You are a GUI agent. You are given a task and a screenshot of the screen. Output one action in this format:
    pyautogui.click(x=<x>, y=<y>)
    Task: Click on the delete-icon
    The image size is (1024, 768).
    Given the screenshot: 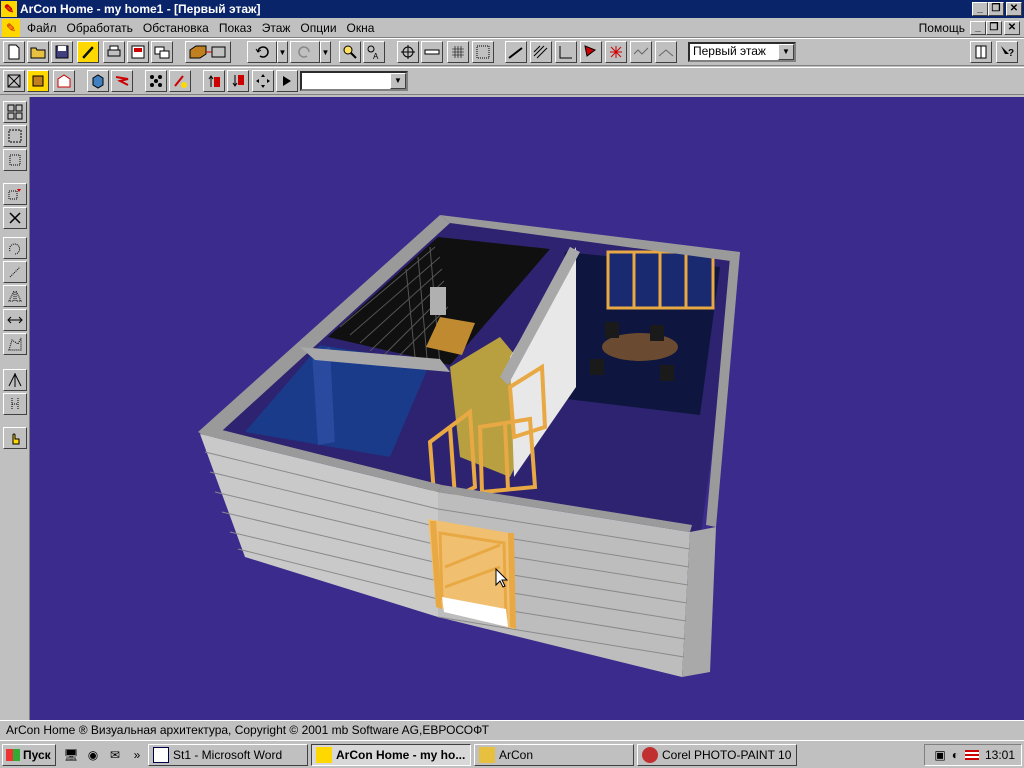 What is the action you would take?
    pyautogui.click(x=15, y=218)
    